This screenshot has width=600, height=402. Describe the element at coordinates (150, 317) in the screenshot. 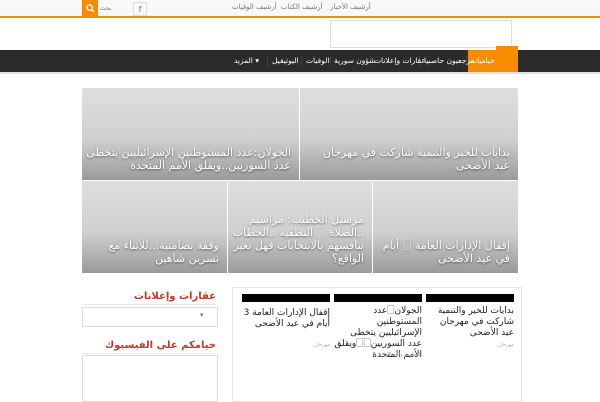

I see `ads-select` at that location.